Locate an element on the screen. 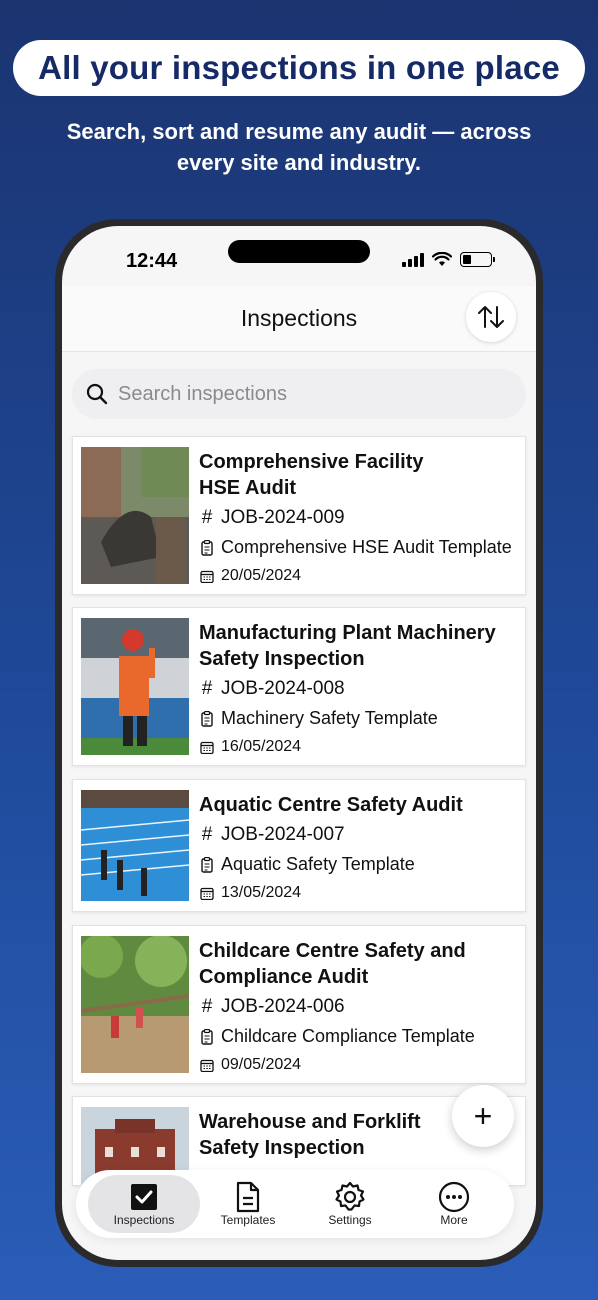  tab-label: Settings is located at coordinates (350, 1220).